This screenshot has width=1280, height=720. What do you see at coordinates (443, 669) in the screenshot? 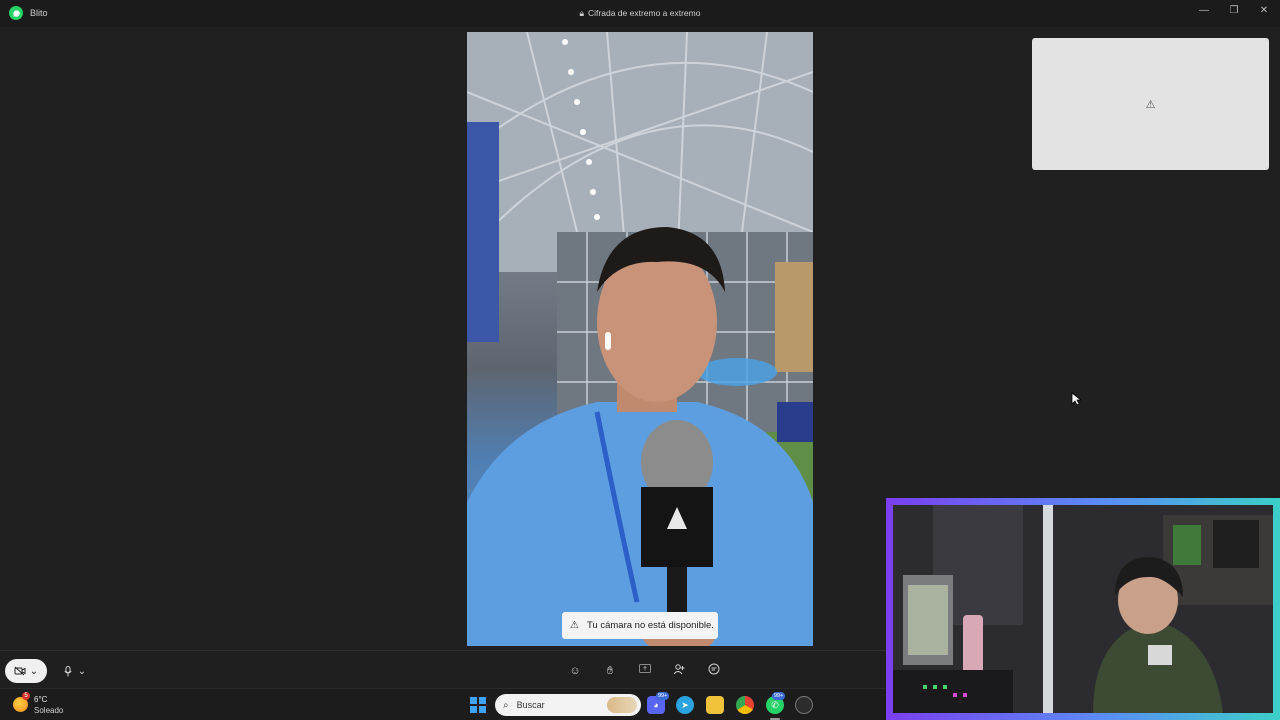
I see `call-controls-bar: ⌄ ⌄ ☺ ✋︎` at bounding box center [443, 669].